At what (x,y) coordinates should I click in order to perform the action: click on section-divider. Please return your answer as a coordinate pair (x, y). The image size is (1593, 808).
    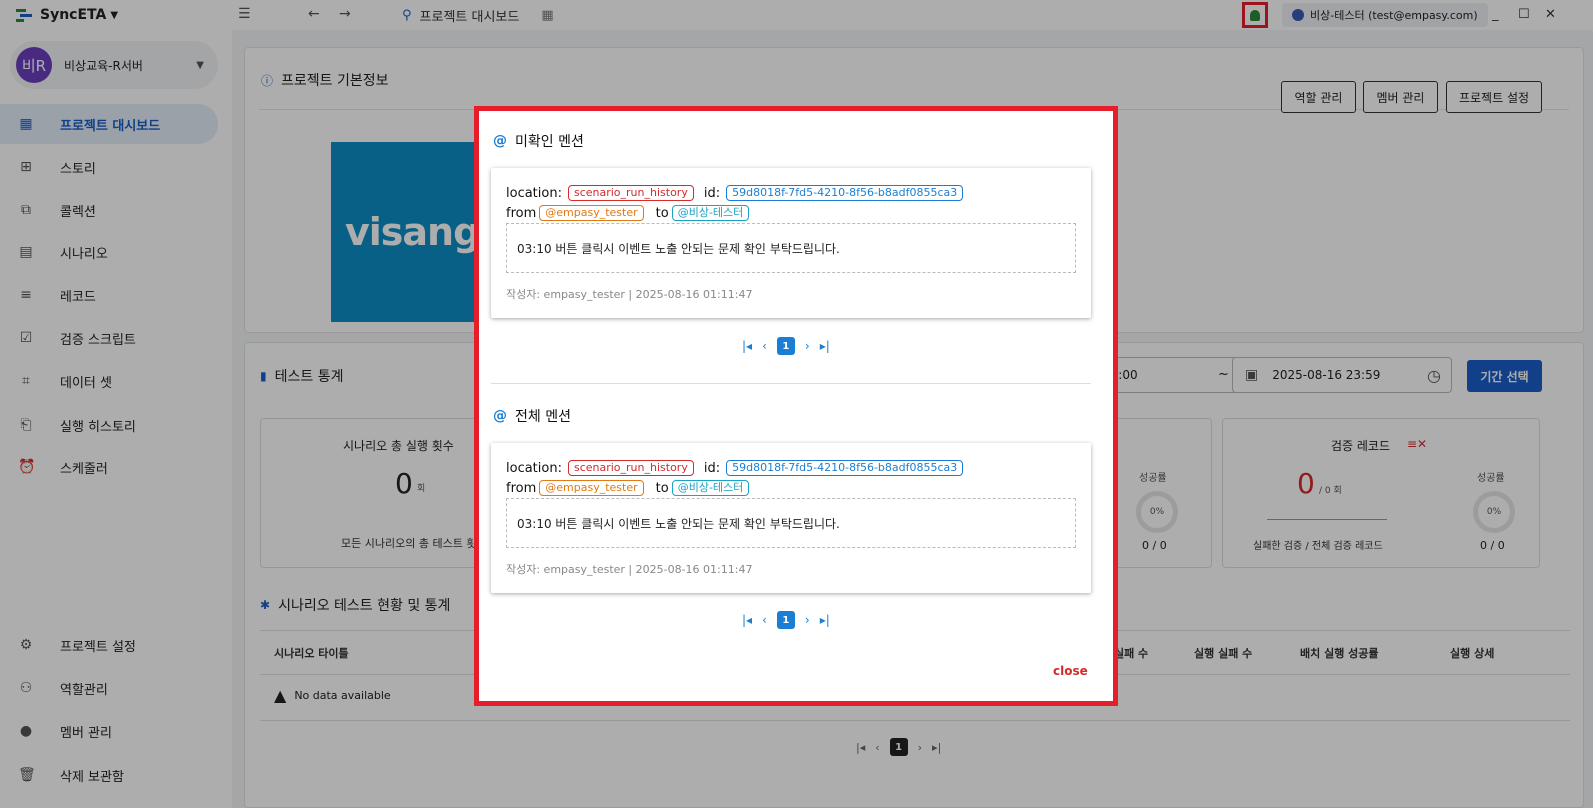
    Looking at the image, I should click on (791, 383).